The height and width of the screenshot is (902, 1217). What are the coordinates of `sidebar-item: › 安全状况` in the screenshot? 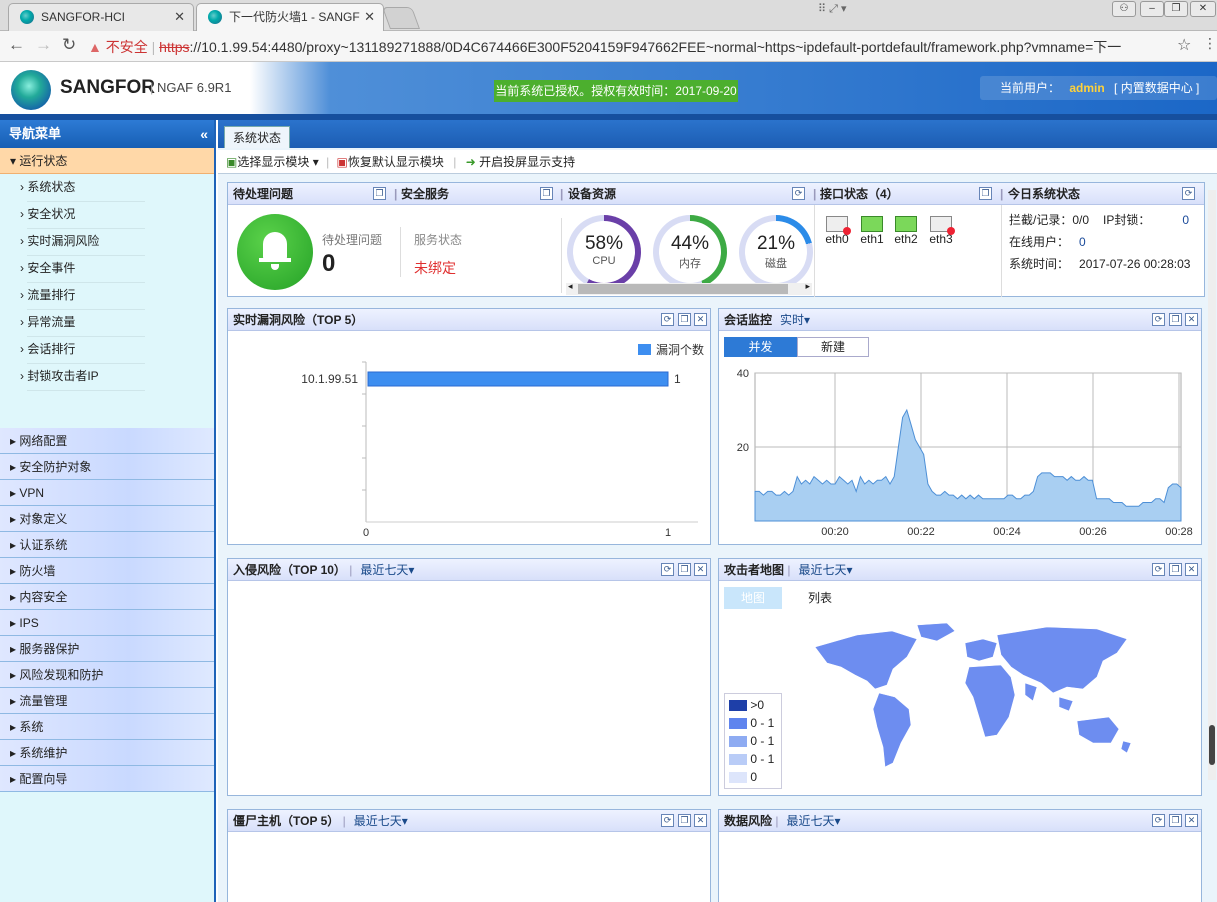 It's located at (107, 215).